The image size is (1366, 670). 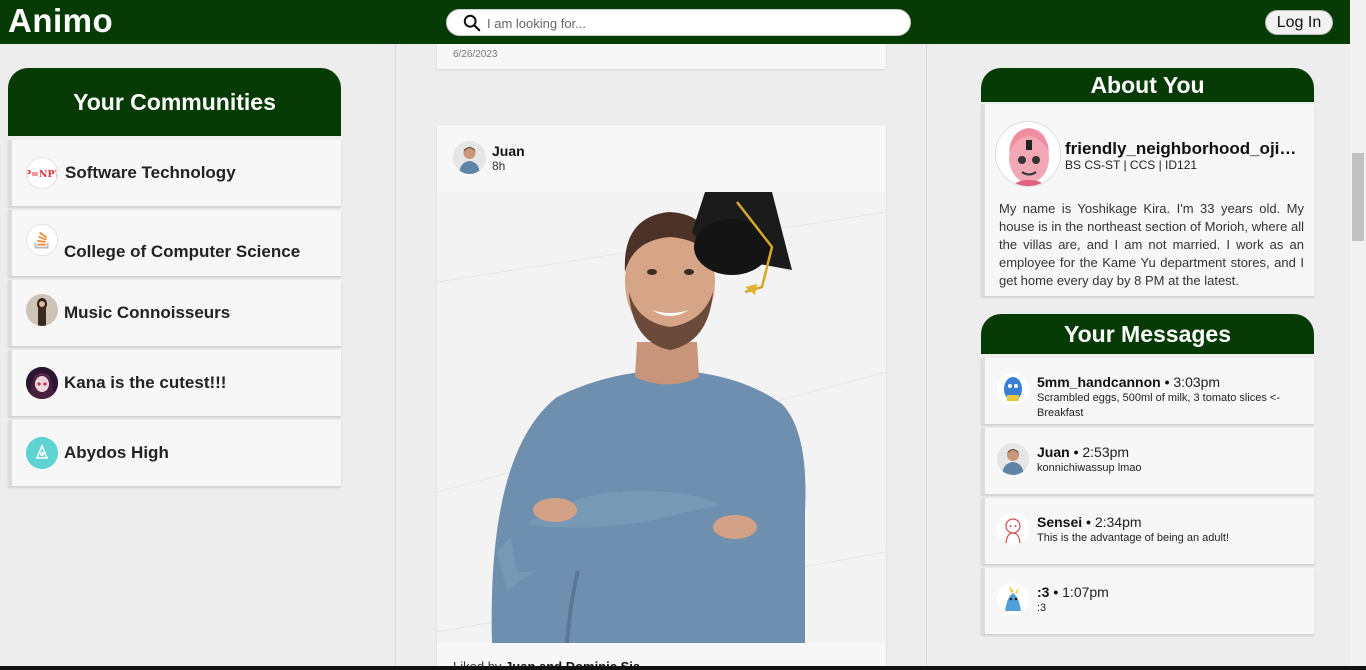 I want to click on community-label: Music Connoisseurs, so click(x=147, y=312).